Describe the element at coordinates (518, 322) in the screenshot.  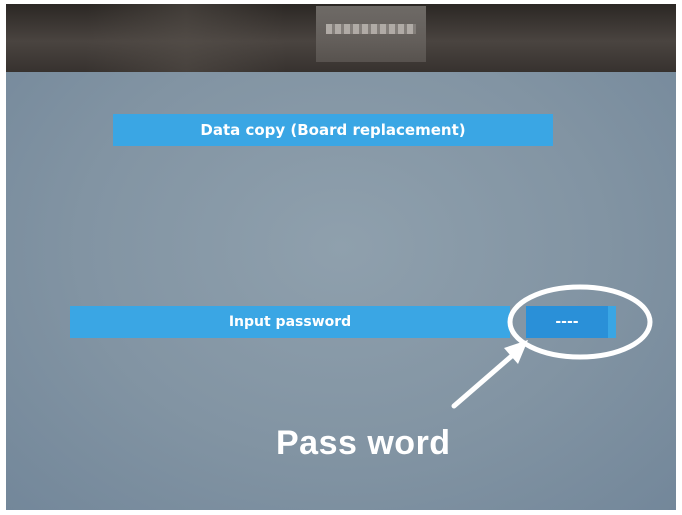
I see `password-row-gap` at that location.